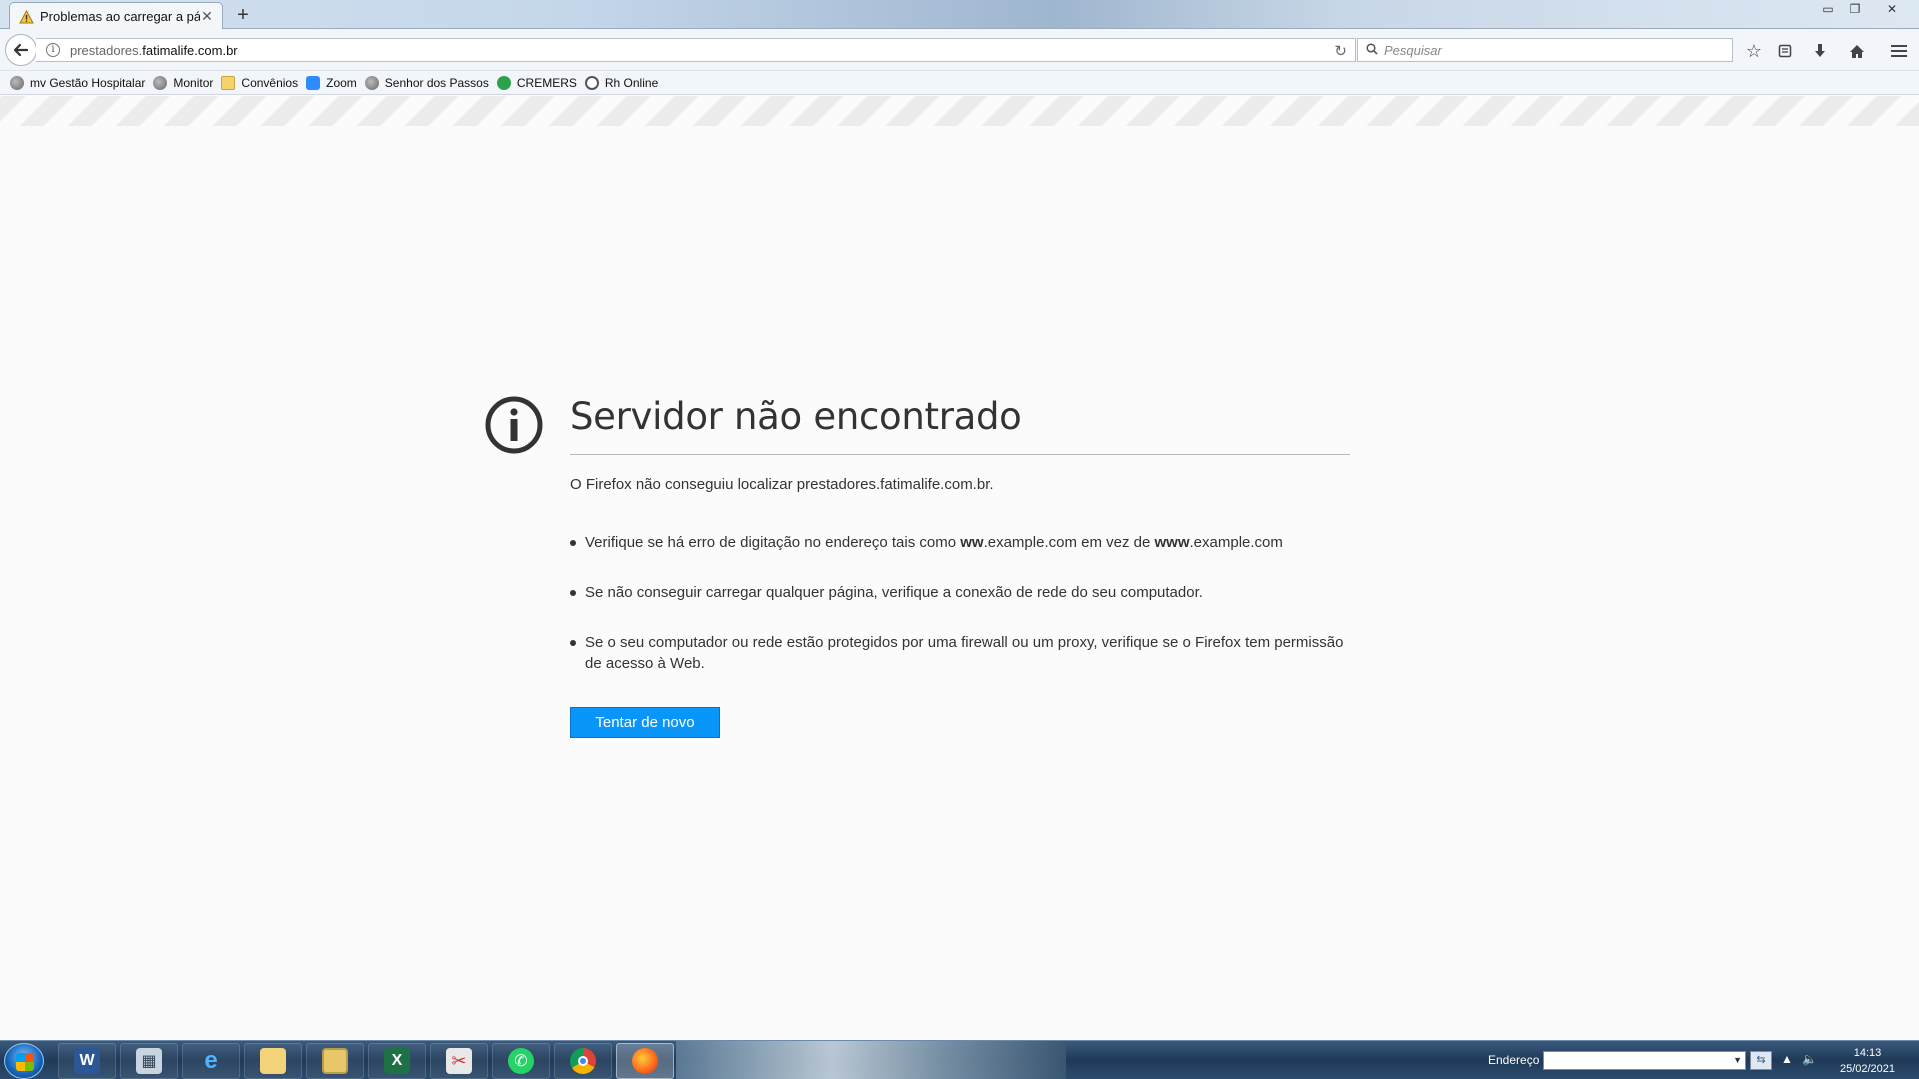 The width and height of the screenshot is (1919, 1079). I want to click on taskbar-file-explorer, so click(335, 1061).